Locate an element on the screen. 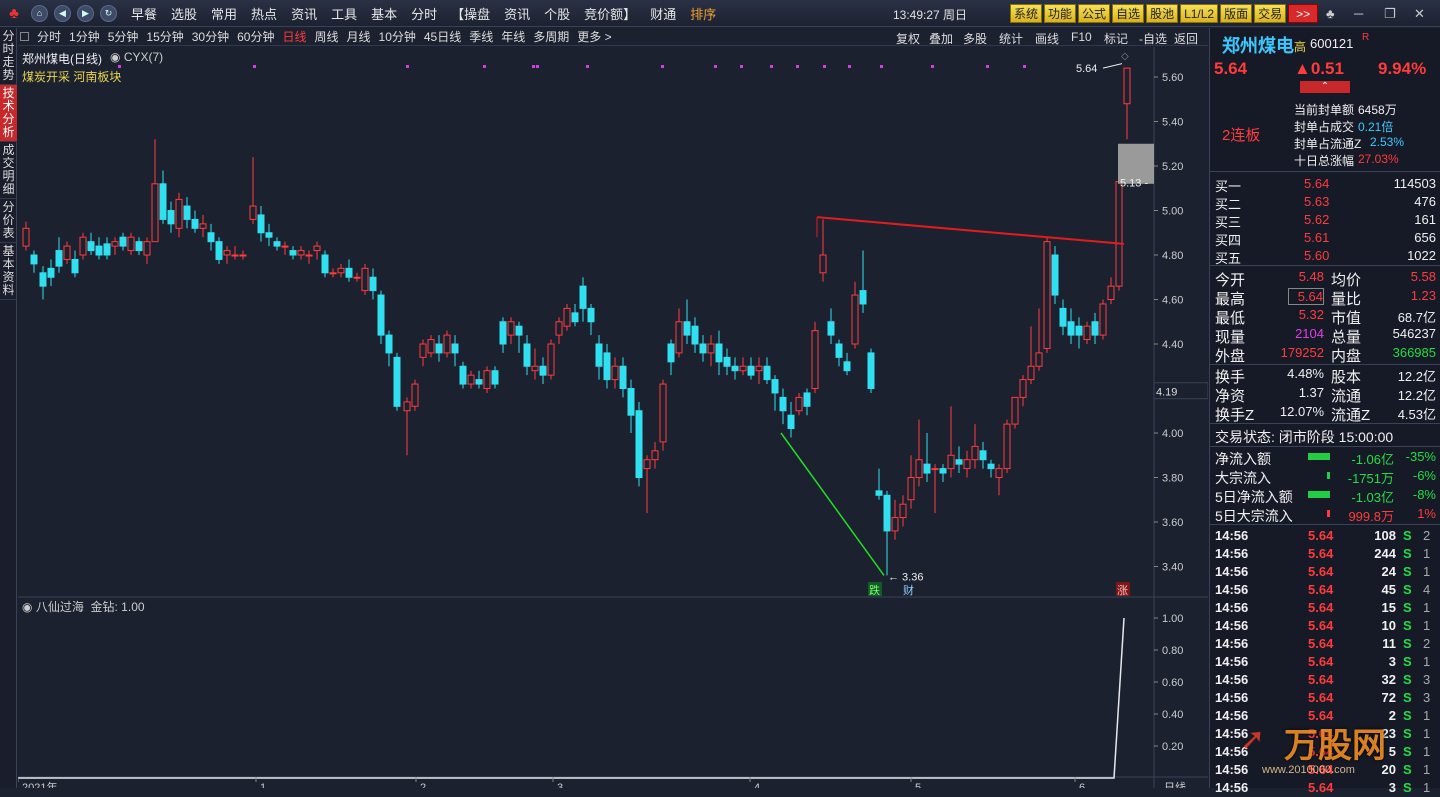 Image resolution: width=1440 pixels, height=797 pixels. bid-price: 5.62 is located at coordinates (1317, 219).